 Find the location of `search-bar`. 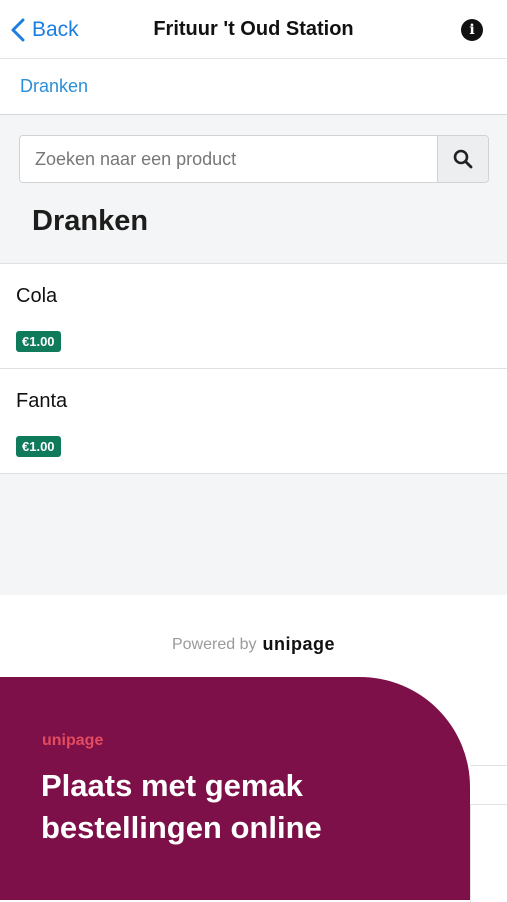

search-bar is located at coordinates (254, 159).